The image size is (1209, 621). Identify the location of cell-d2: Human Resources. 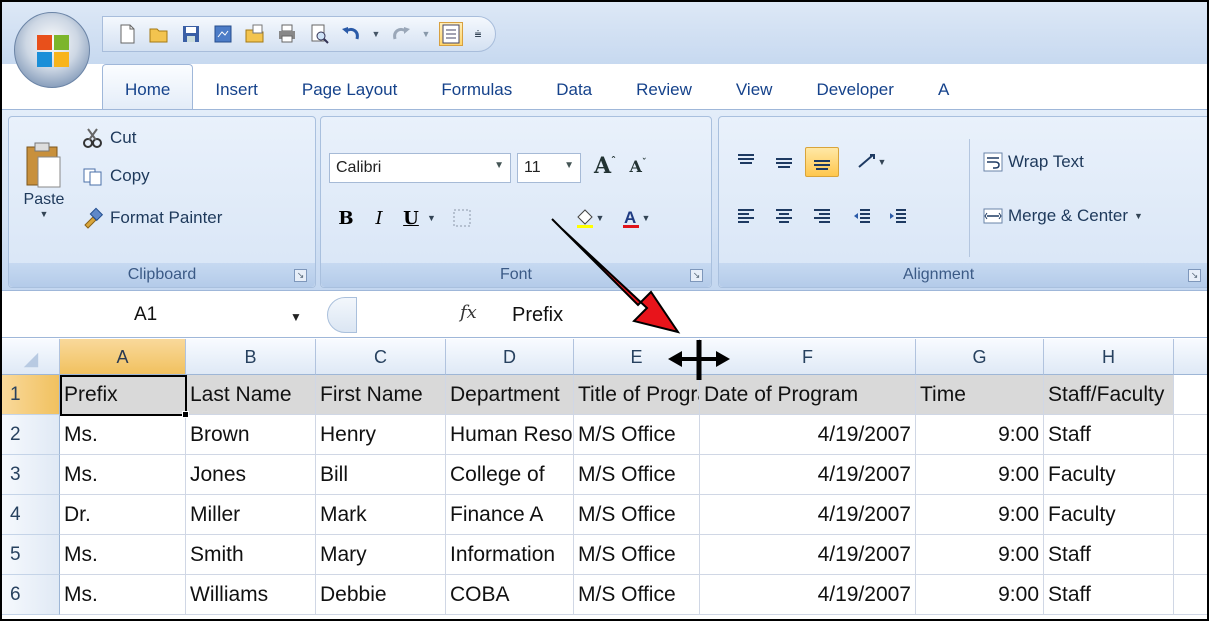
(510, 435).